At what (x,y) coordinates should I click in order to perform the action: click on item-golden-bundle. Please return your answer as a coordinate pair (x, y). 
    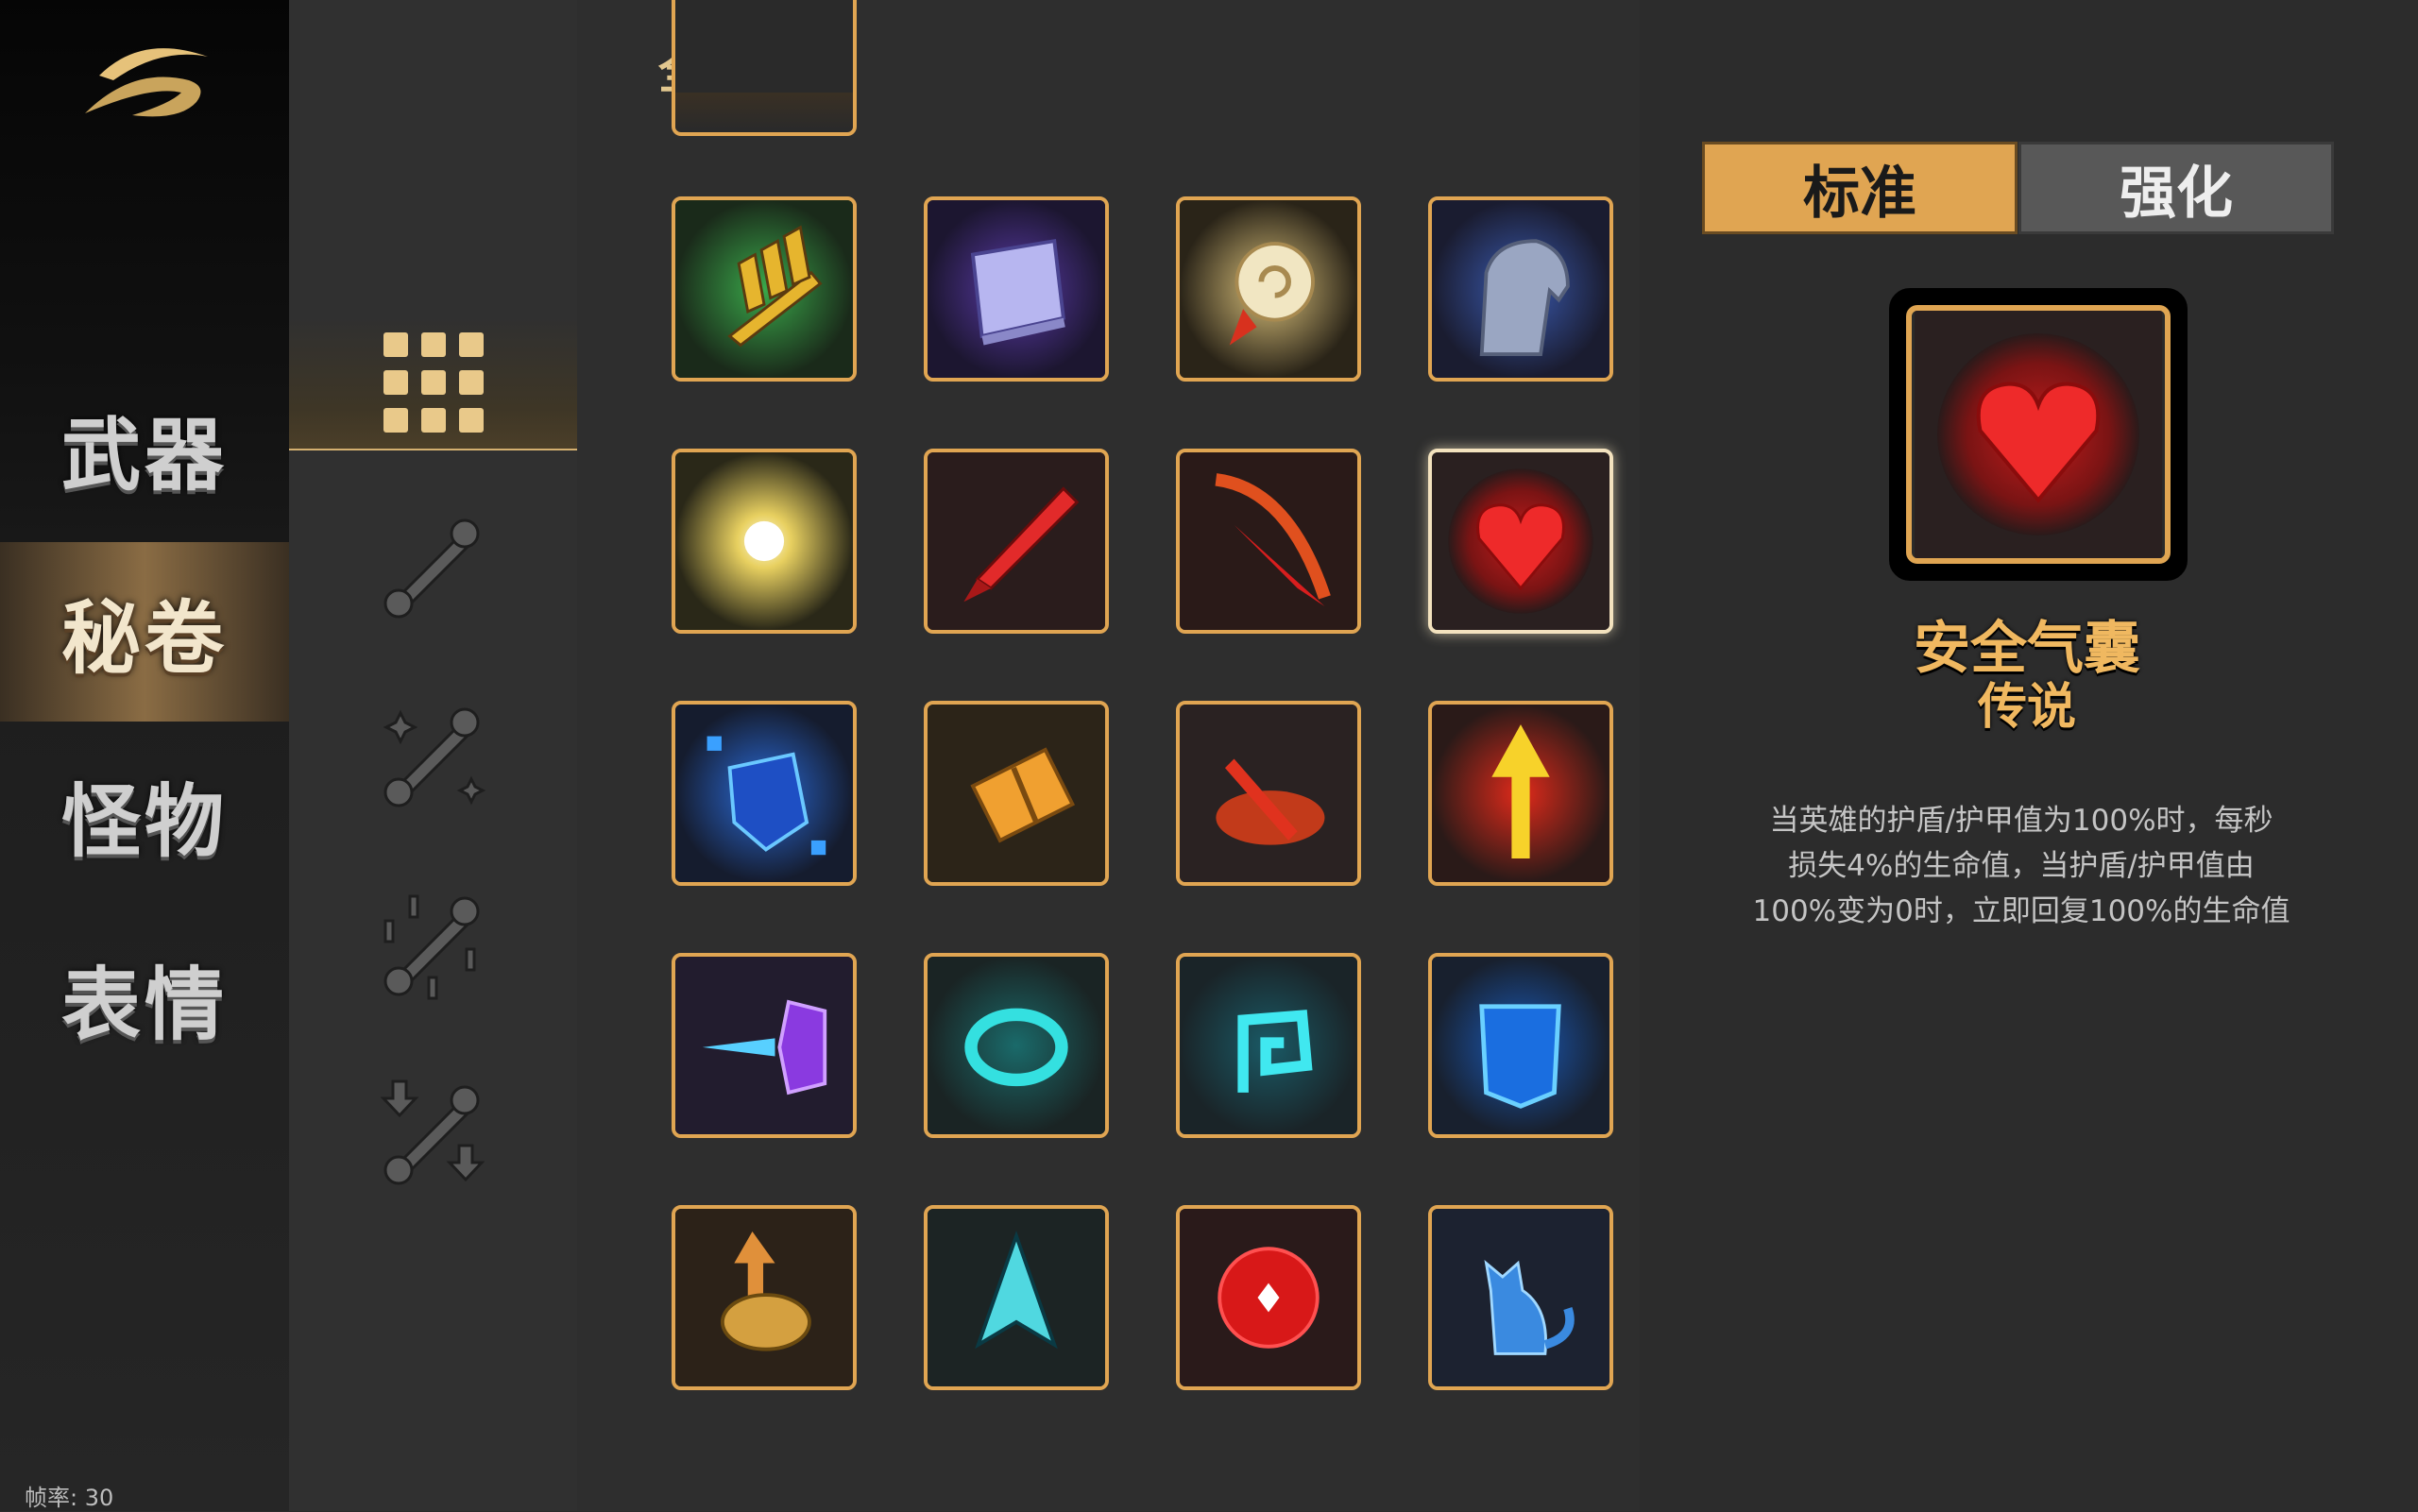
    Looking at the image, I should click on (1016, 793).